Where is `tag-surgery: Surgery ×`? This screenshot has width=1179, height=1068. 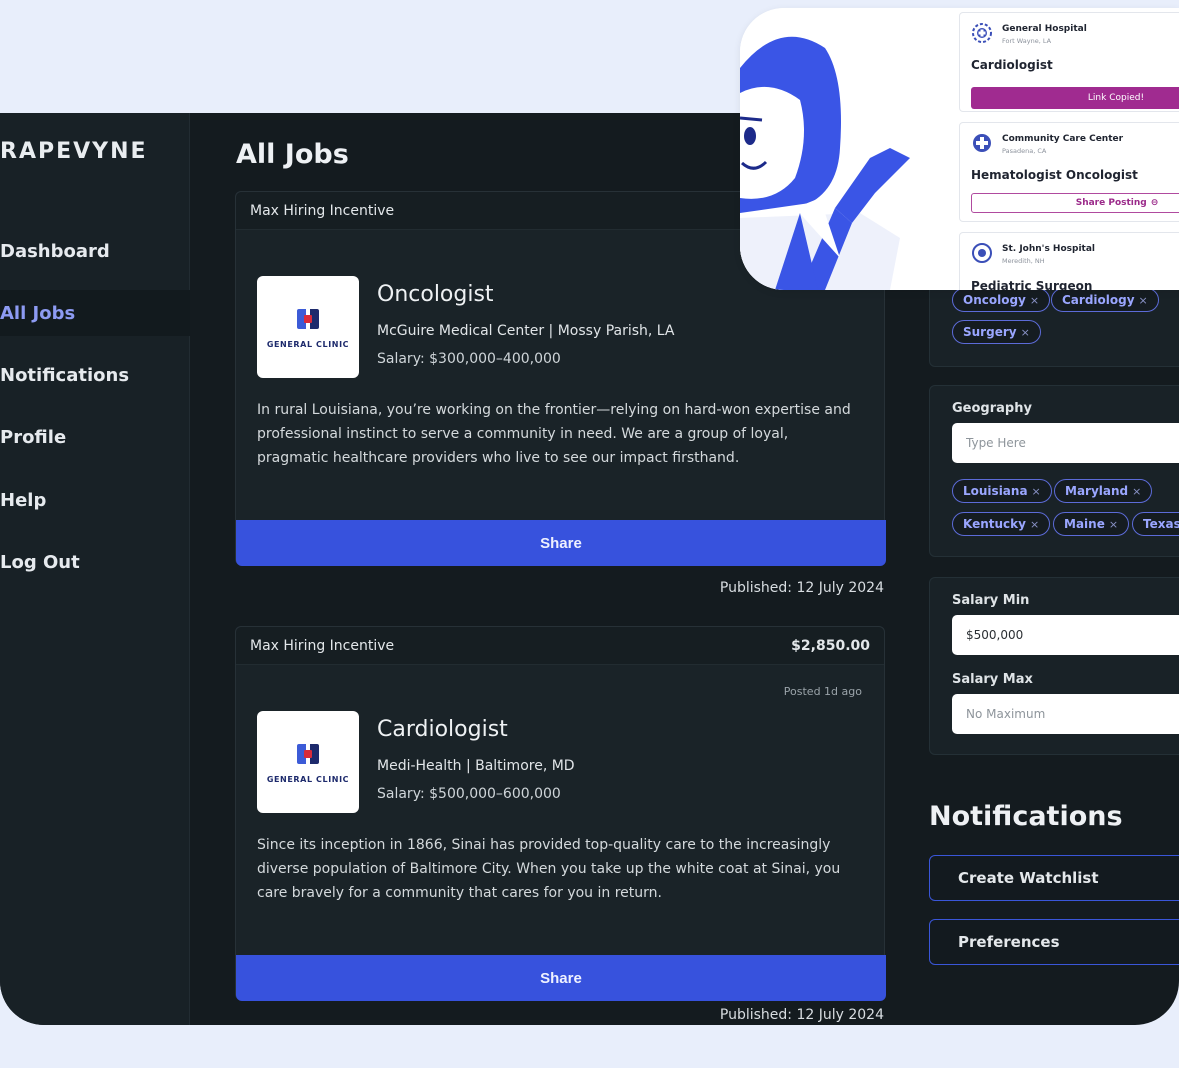
tag-surgery: Surgery × is located at coordinates (996, 332).